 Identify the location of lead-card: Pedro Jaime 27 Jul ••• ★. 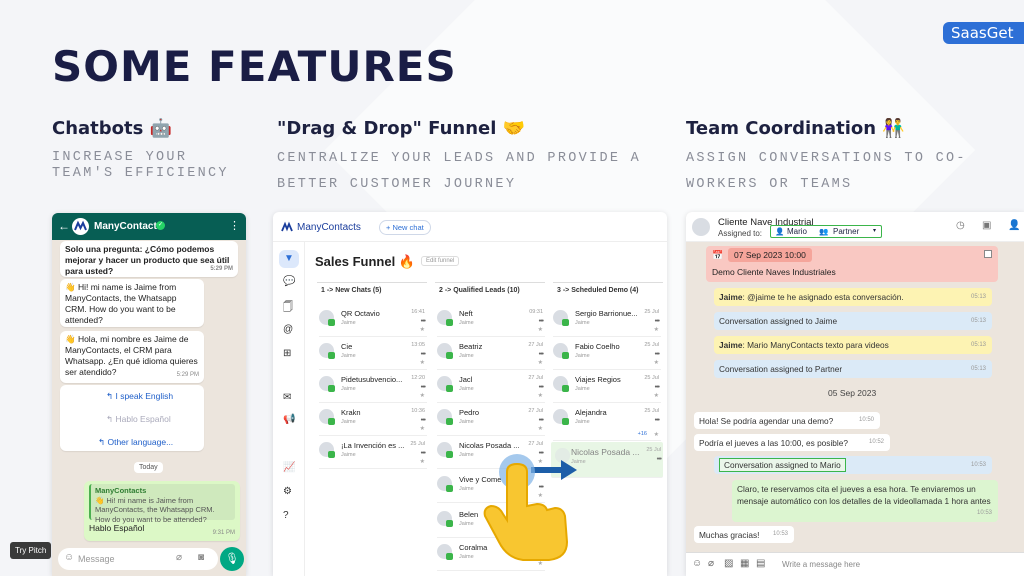
(491, 419).